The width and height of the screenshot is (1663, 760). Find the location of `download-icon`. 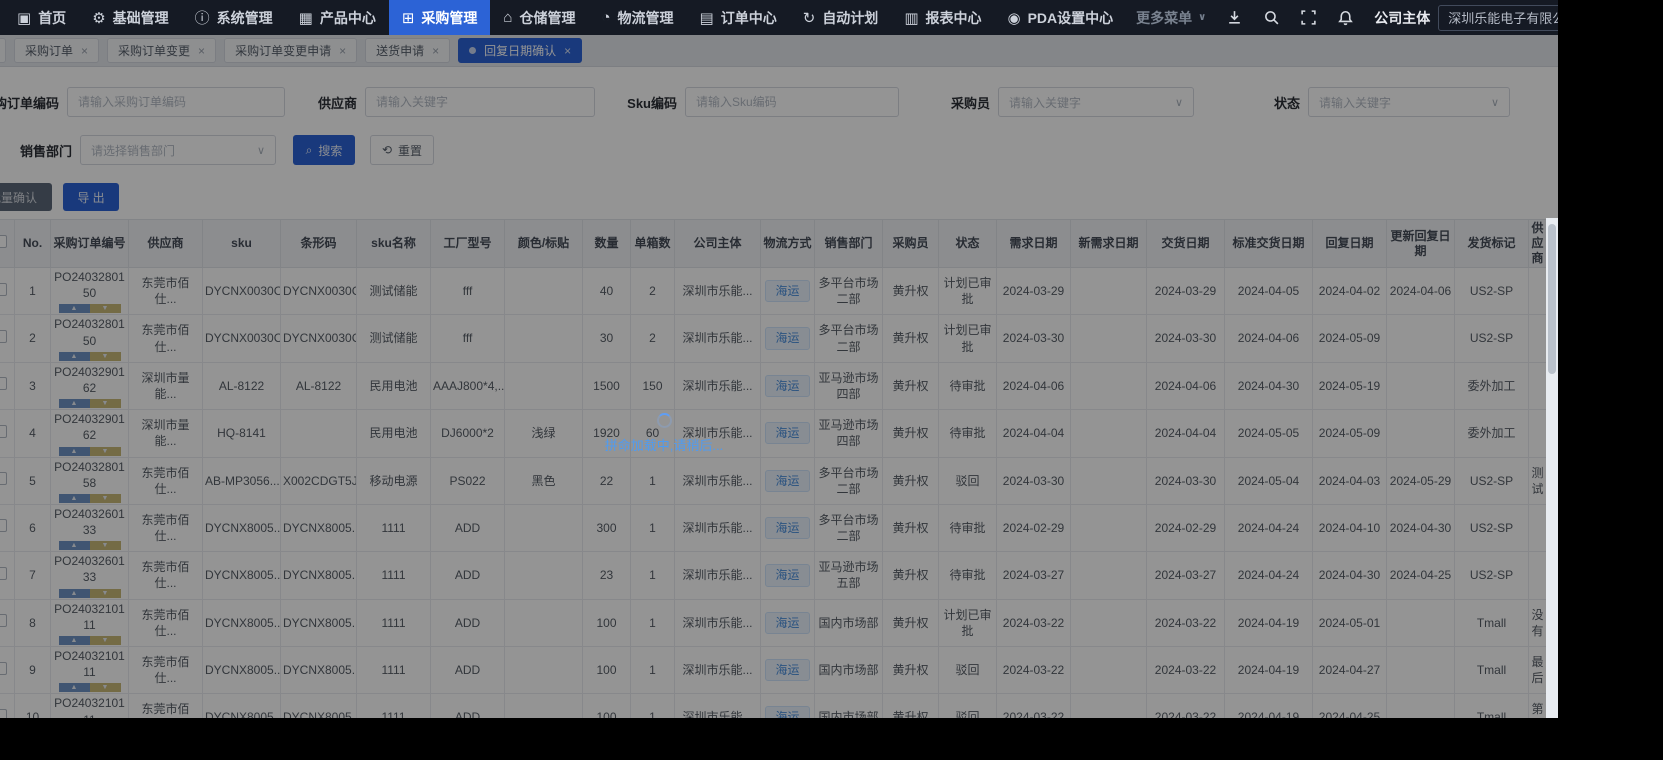

download-icon is located at coordinates (1234, 17).